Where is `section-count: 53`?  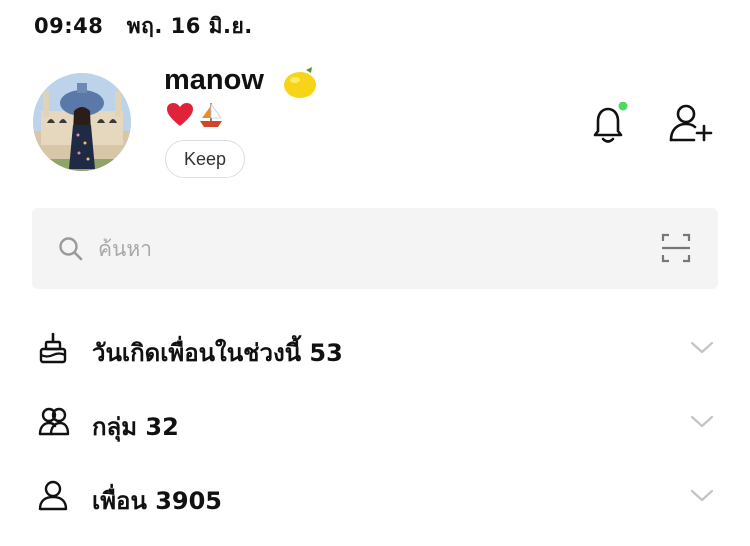 section-count: 53 is located at coordinates (326, 353).